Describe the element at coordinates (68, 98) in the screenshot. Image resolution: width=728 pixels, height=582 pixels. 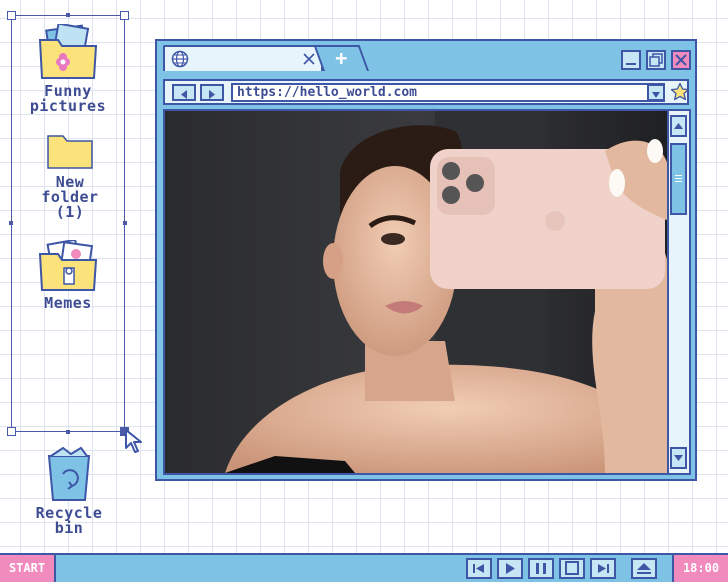
I see `desktop-icon-label: Funny pictures` at that location.